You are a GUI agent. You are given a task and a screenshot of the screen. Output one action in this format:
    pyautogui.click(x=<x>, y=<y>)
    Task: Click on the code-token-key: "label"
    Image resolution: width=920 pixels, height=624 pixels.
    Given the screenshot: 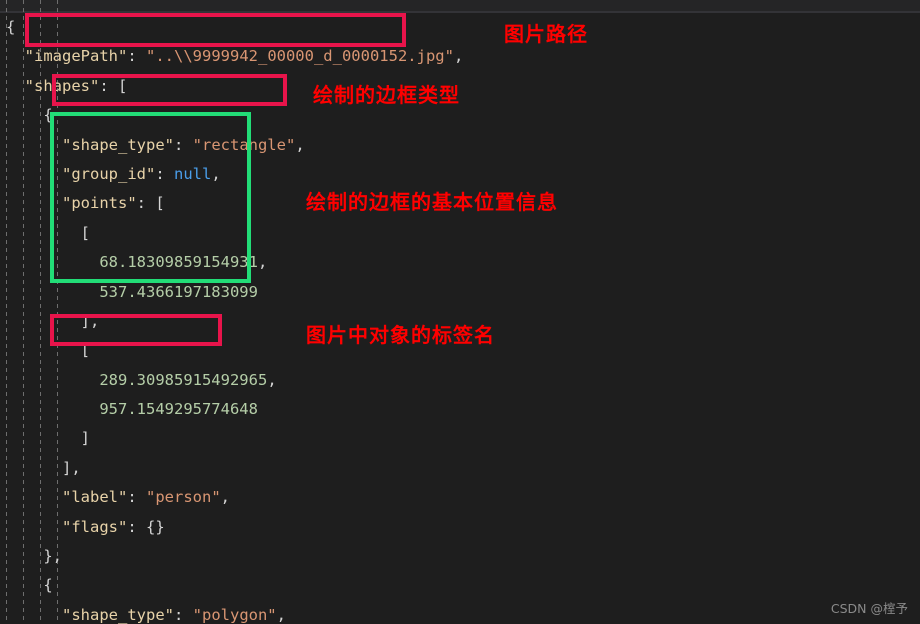 What is the action you would take?
    pyautogui.click(x=95, y=497)
    